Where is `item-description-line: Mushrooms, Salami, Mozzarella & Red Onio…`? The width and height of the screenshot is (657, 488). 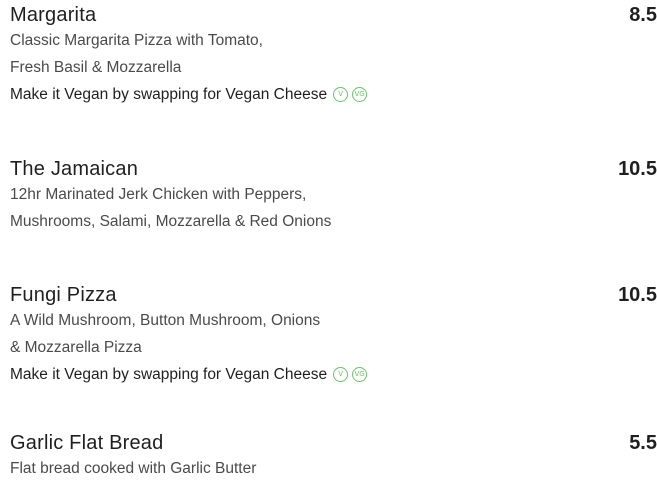
item-description-line: Mushrooms, Salami, Mozzarella & Red Onio… is located at coordinates (171, 221).